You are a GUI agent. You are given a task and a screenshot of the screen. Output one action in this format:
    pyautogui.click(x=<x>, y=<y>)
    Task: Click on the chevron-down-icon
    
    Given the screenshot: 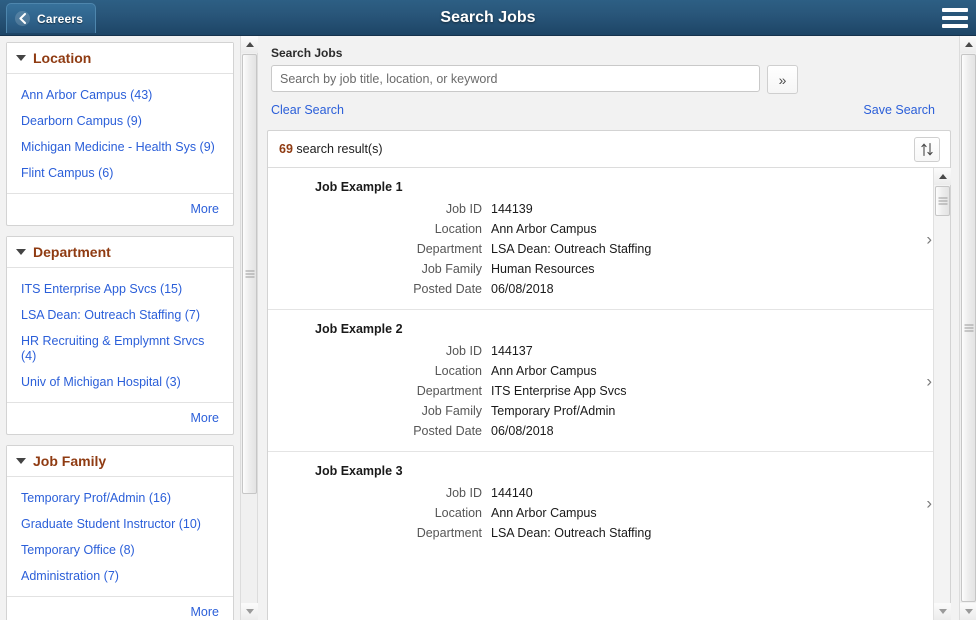 What is the action you would take?
    pyautogui.click(x=21, y=461)
    